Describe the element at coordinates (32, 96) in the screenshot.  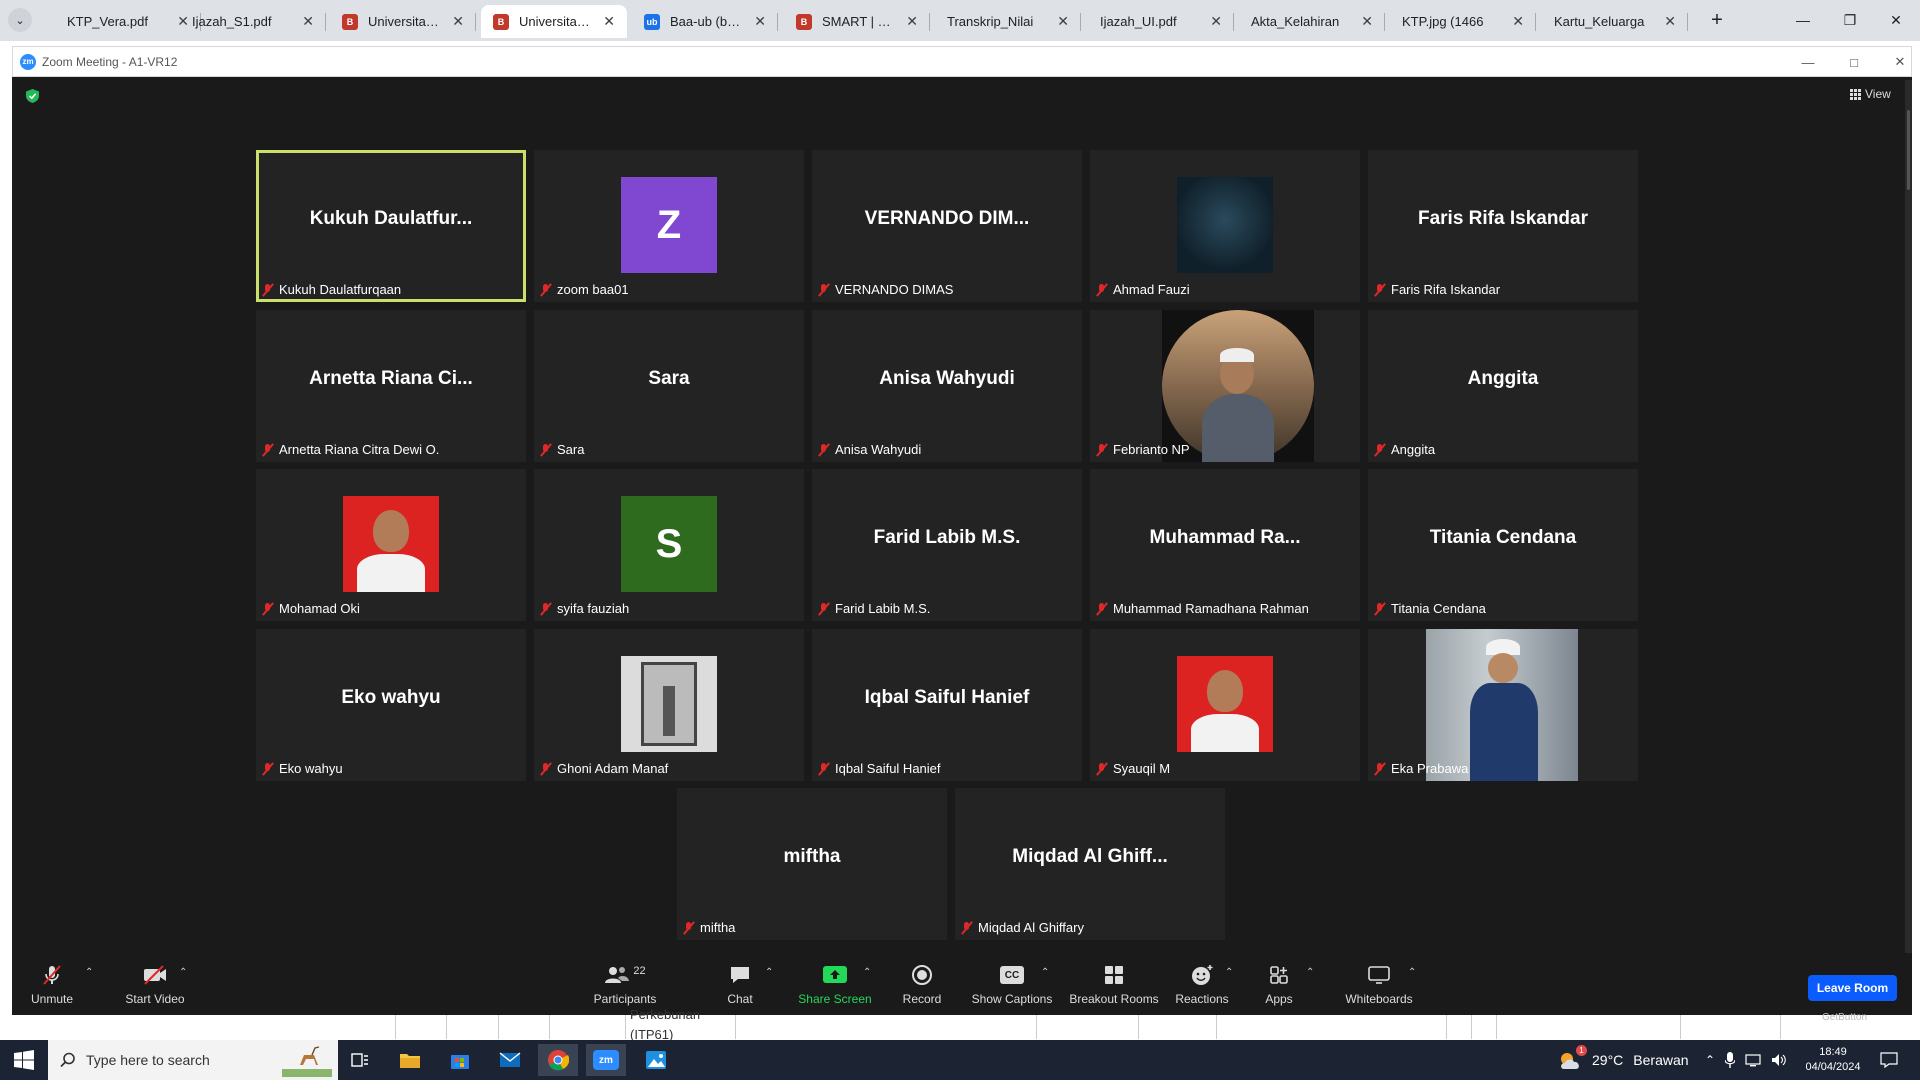
I see `shield-icon` at that location.